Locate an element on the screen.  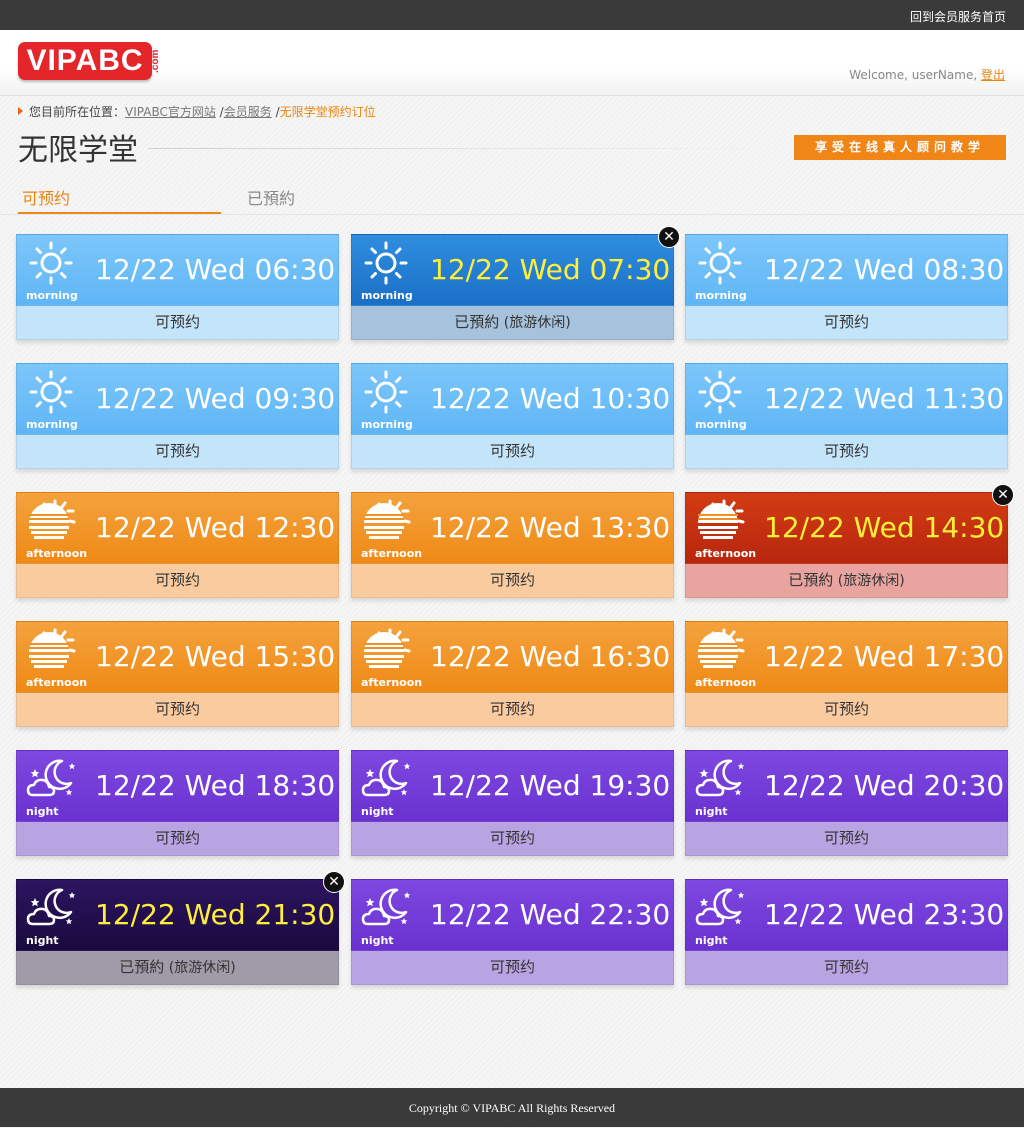
slot-card: morning 12/22 Wed 07:30 已預約 (旅游休闲) ✕ is located at coordinates (515, 283).